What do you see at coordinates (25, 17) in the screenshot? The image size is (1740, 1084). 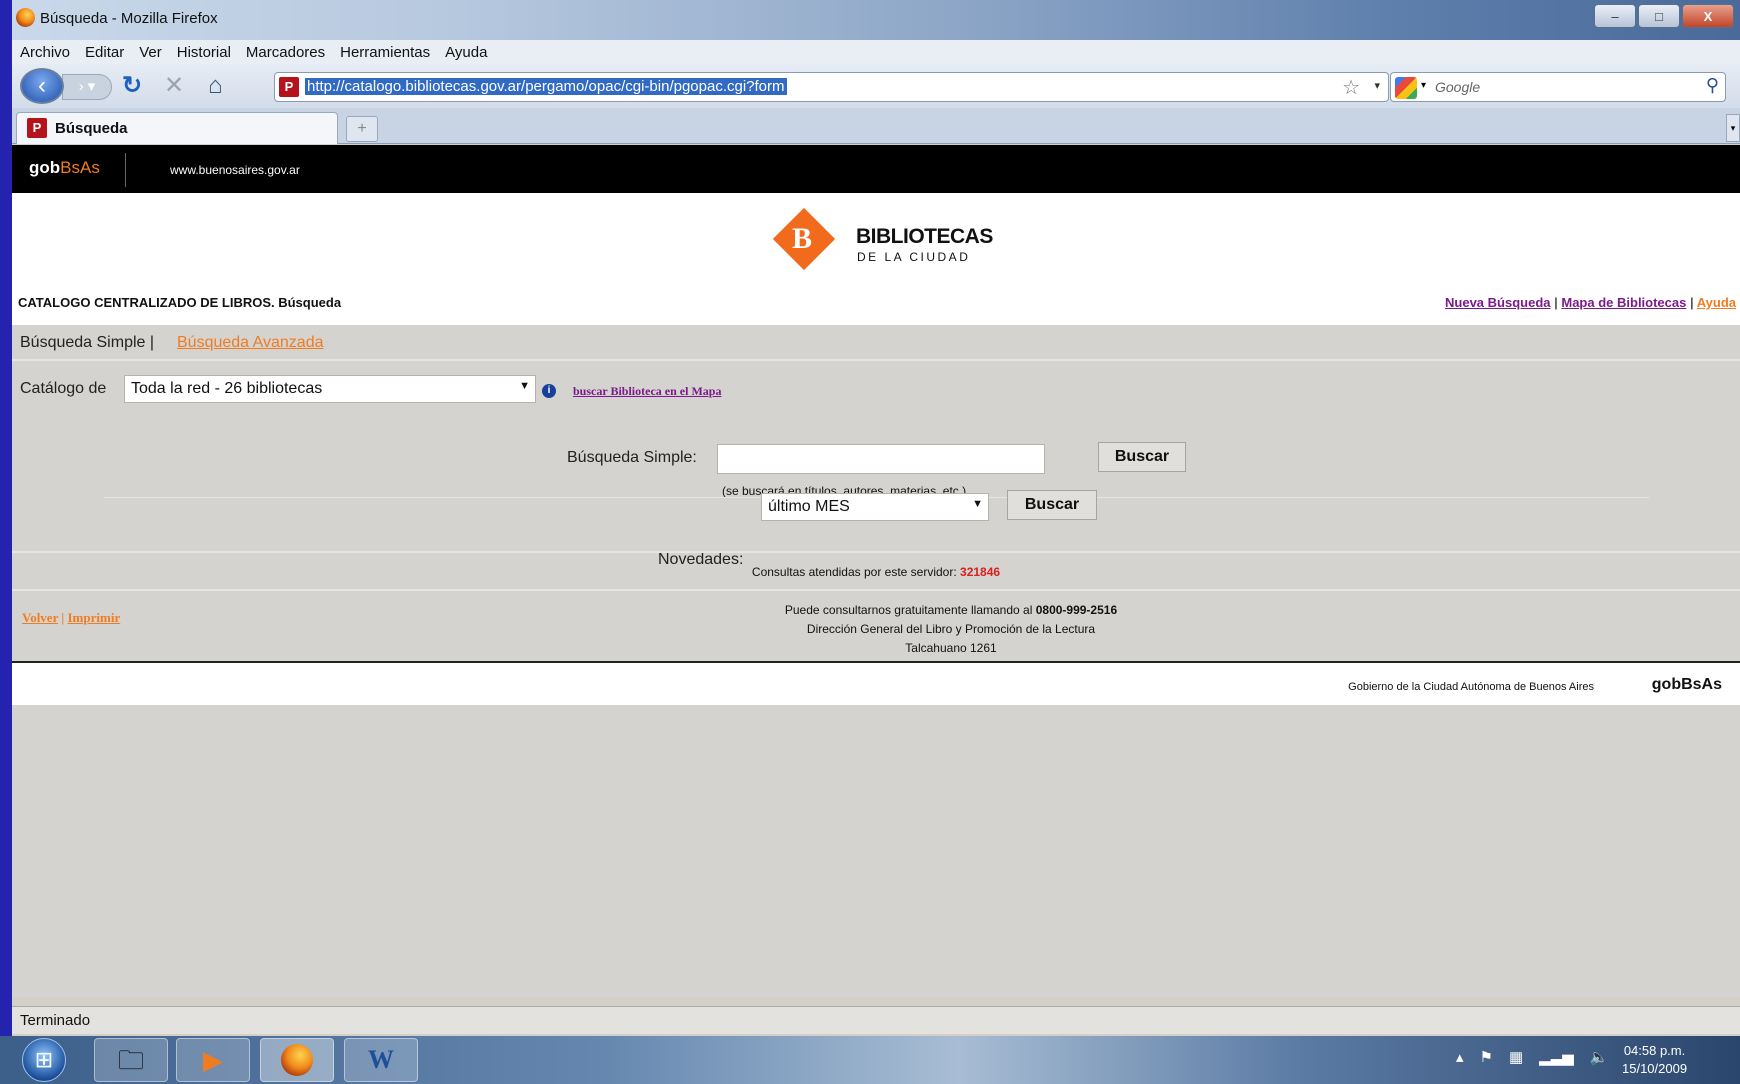 I see `firefox-icon` at bounding box center [25, 17].